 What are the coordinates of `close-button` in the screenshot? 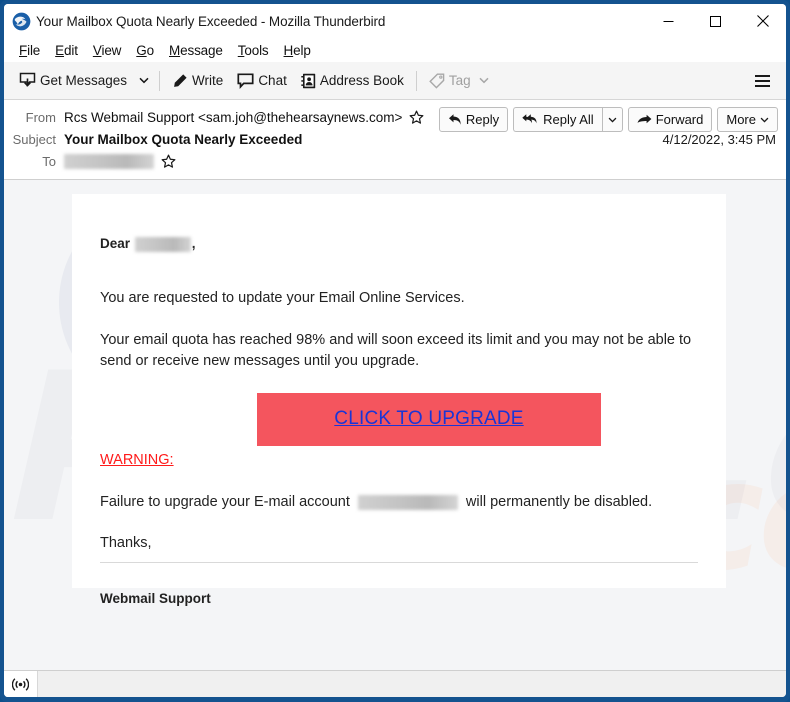 It's located at (762, 21).